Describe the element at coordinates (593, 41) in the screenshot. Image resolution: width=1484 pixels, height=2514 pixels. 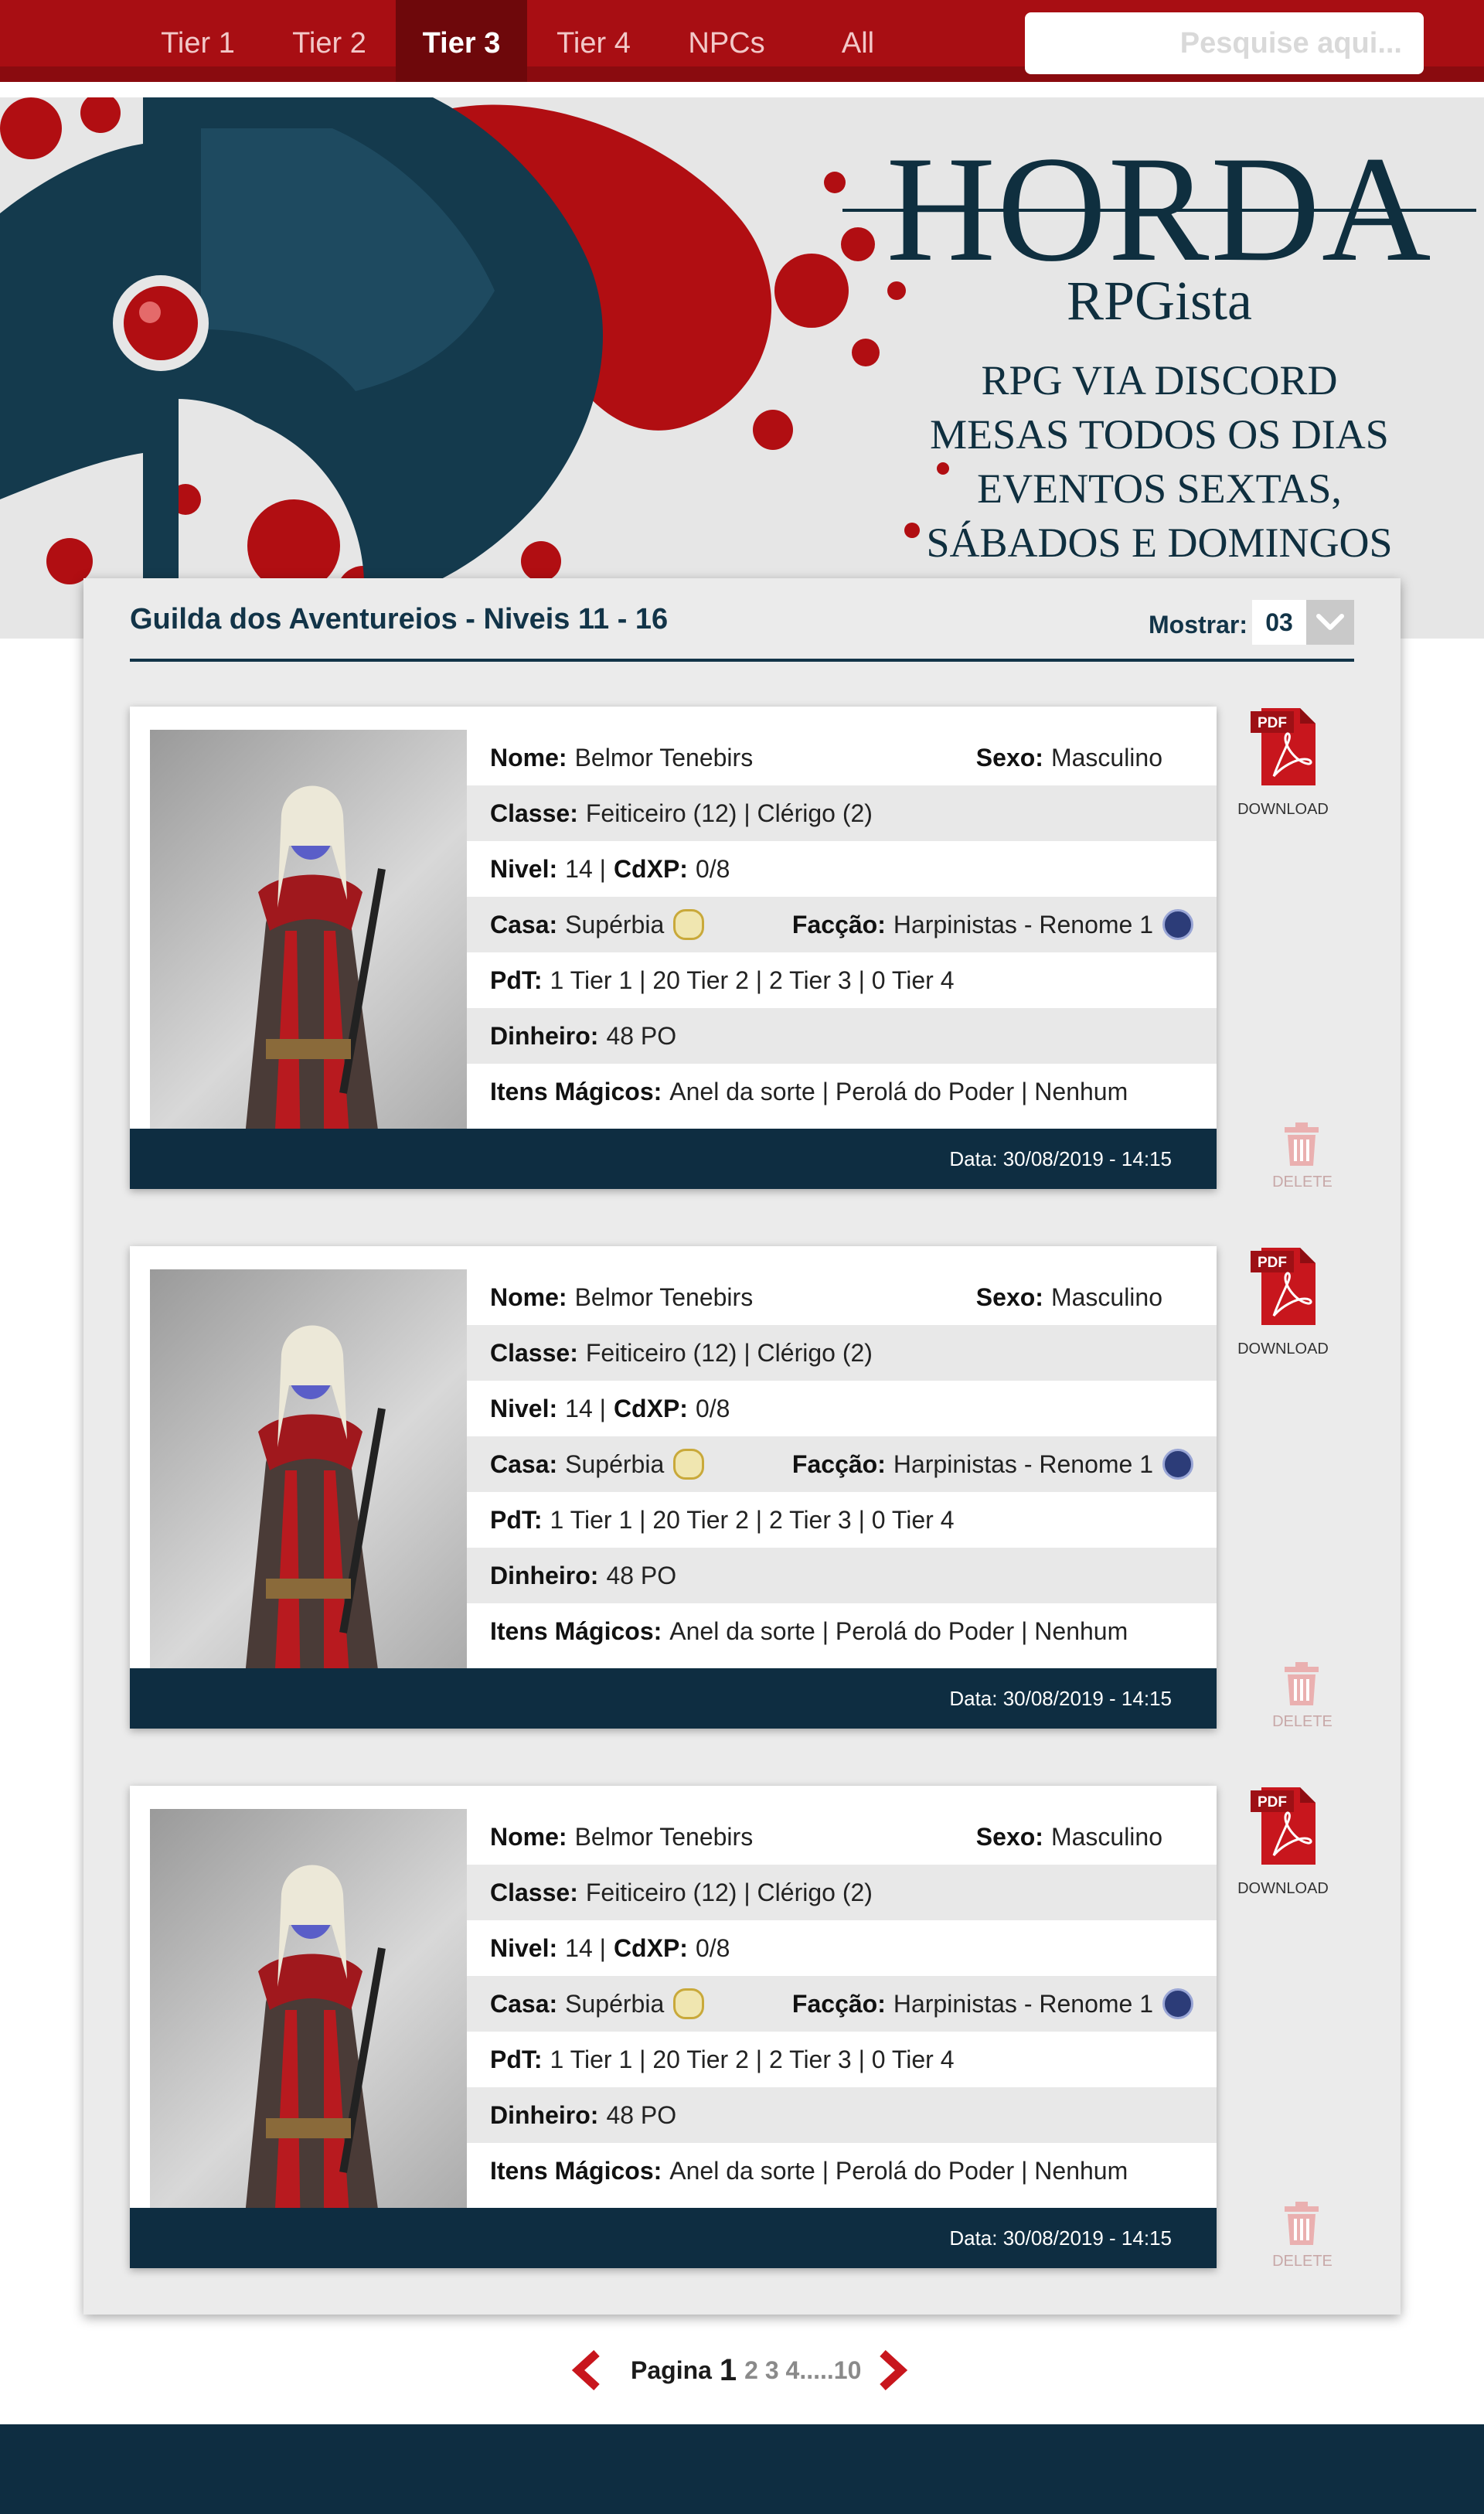
I see `tab-tier-4: Tier 4` at that location.